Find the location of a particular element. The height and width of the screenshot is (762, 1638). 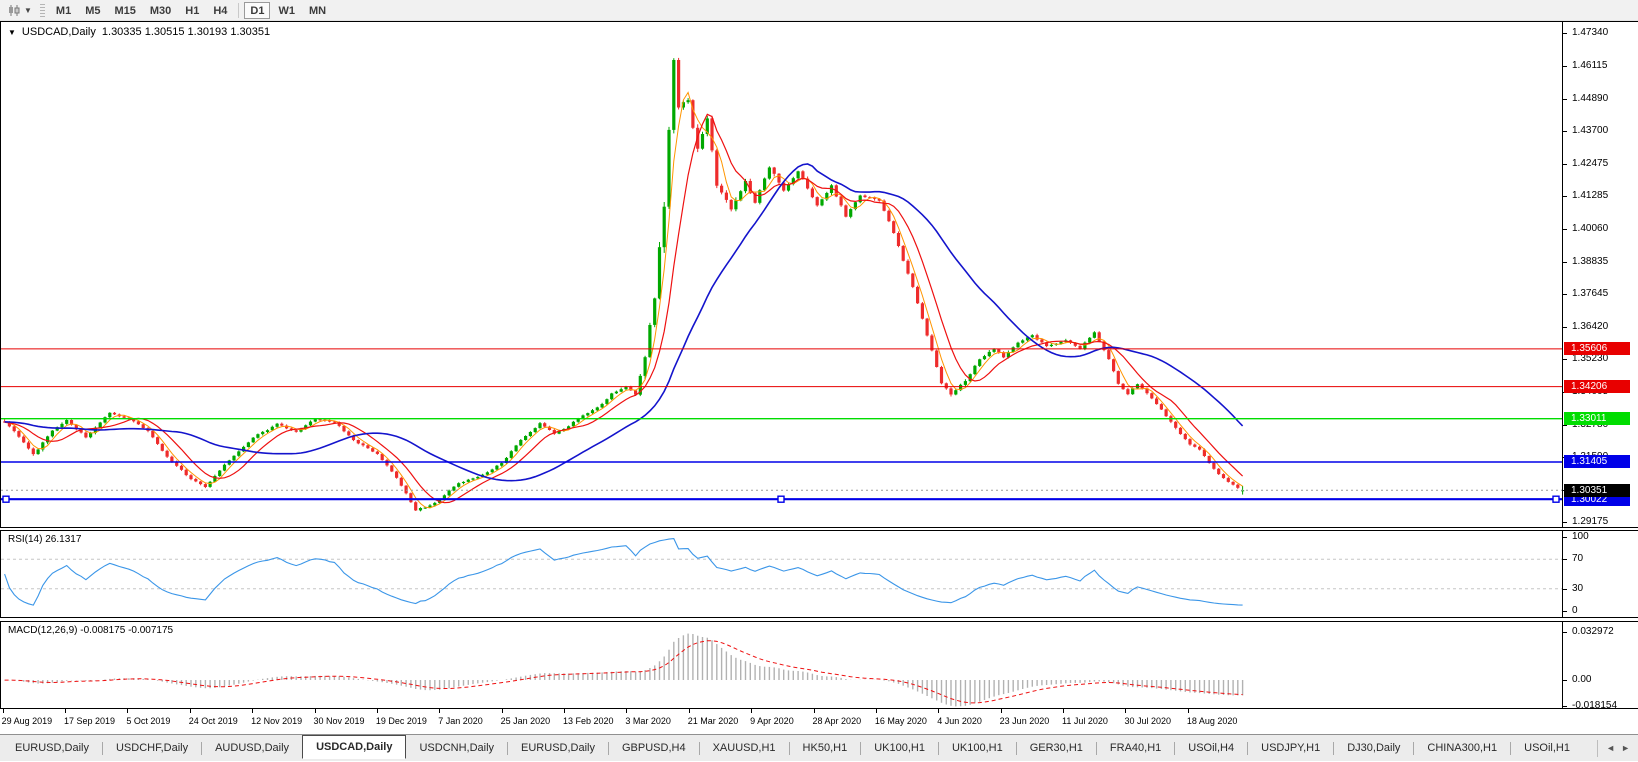

date-tick-label: 4 Jun 2020 is located at coordinates (959, 721).